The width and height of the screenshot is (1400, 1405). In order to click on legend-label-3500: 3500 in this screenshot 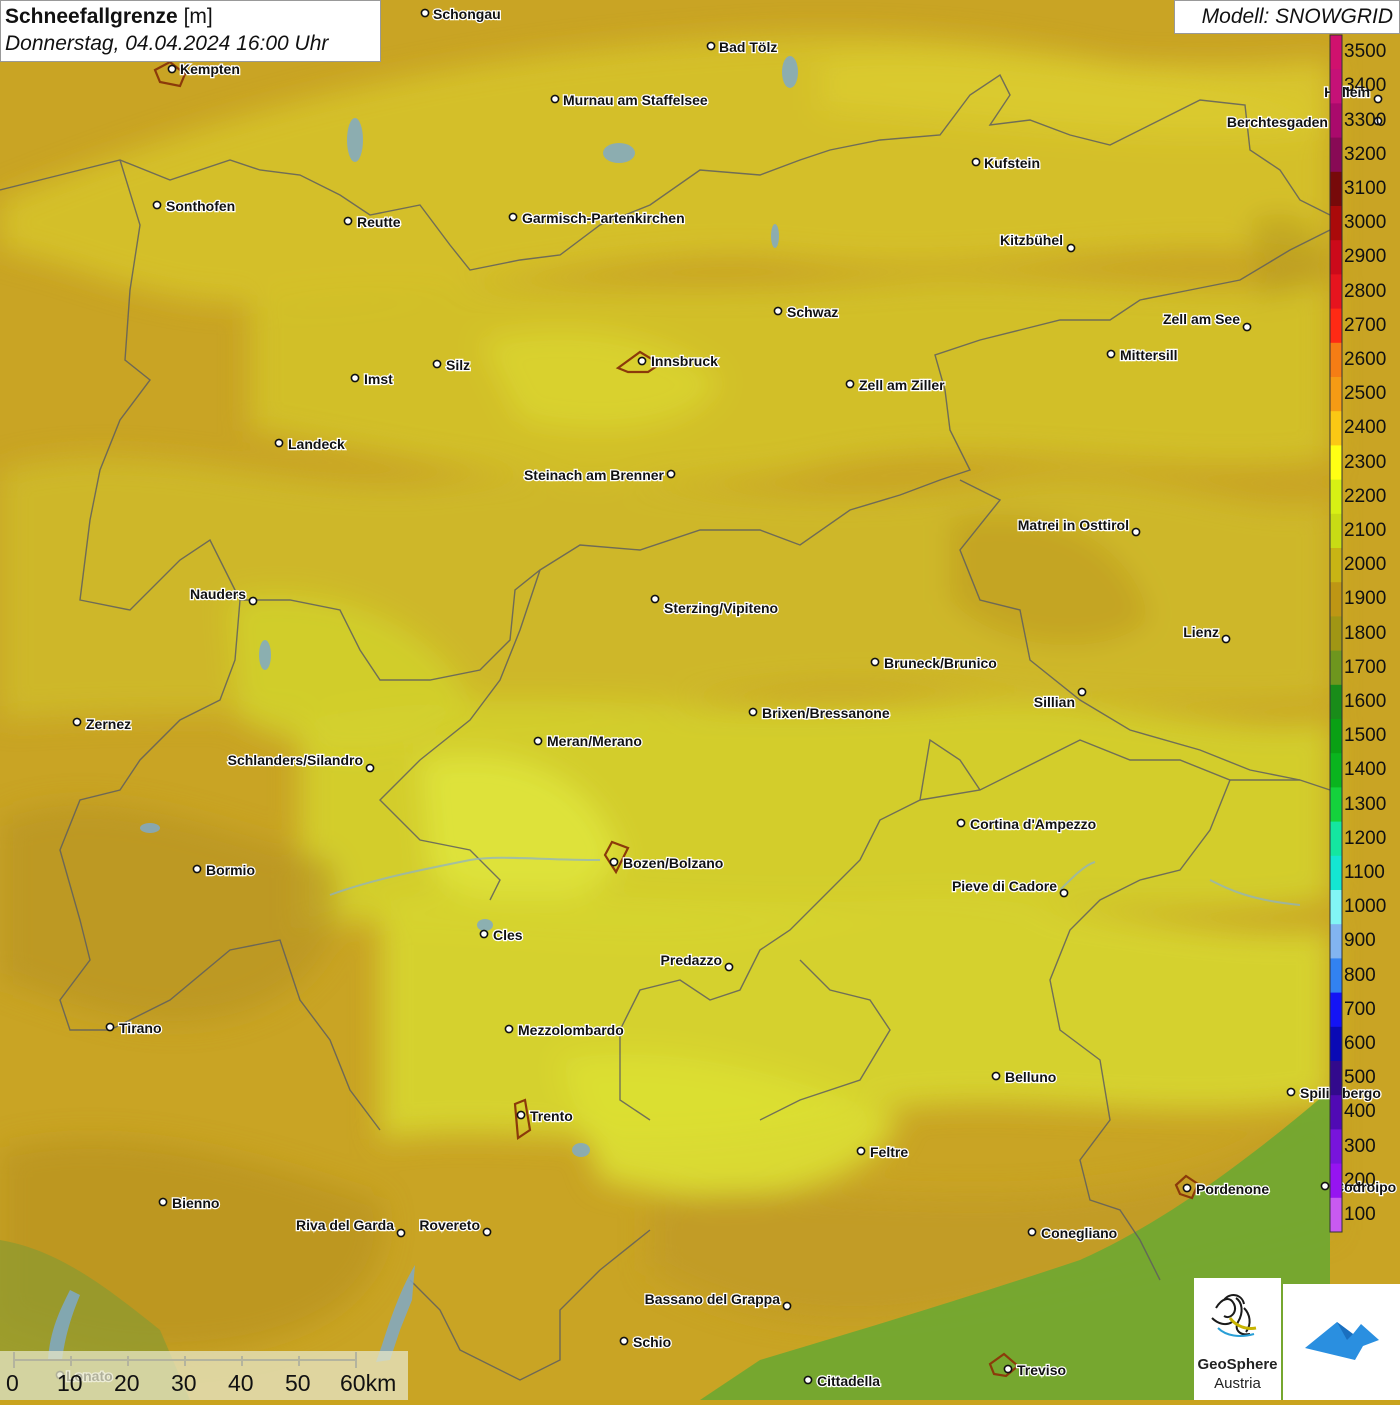, I will do `click(1365, 52)`.